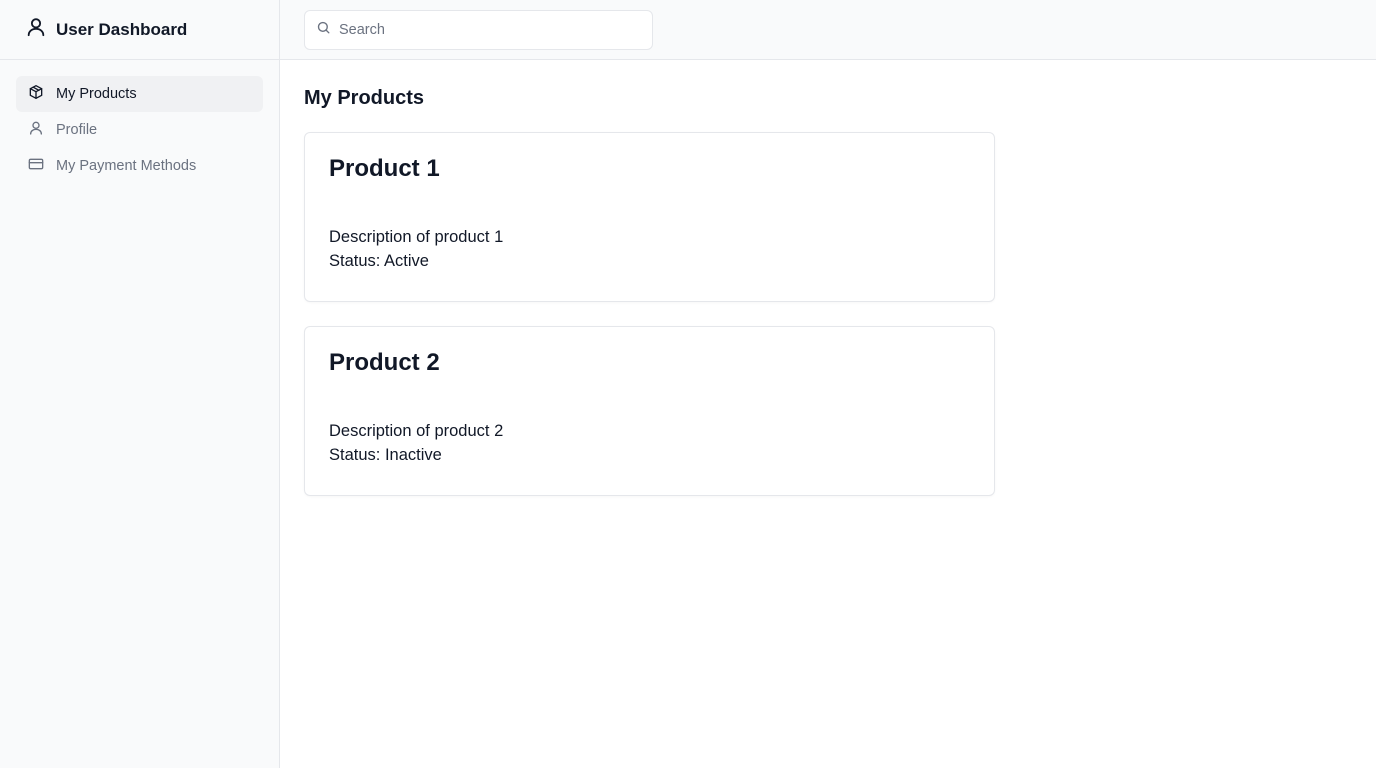  What do you see at coordinates (126, 166) in the screenshot?
I see `sidebar-item-label: My Payment Methods` at bounding box center [126, 166].